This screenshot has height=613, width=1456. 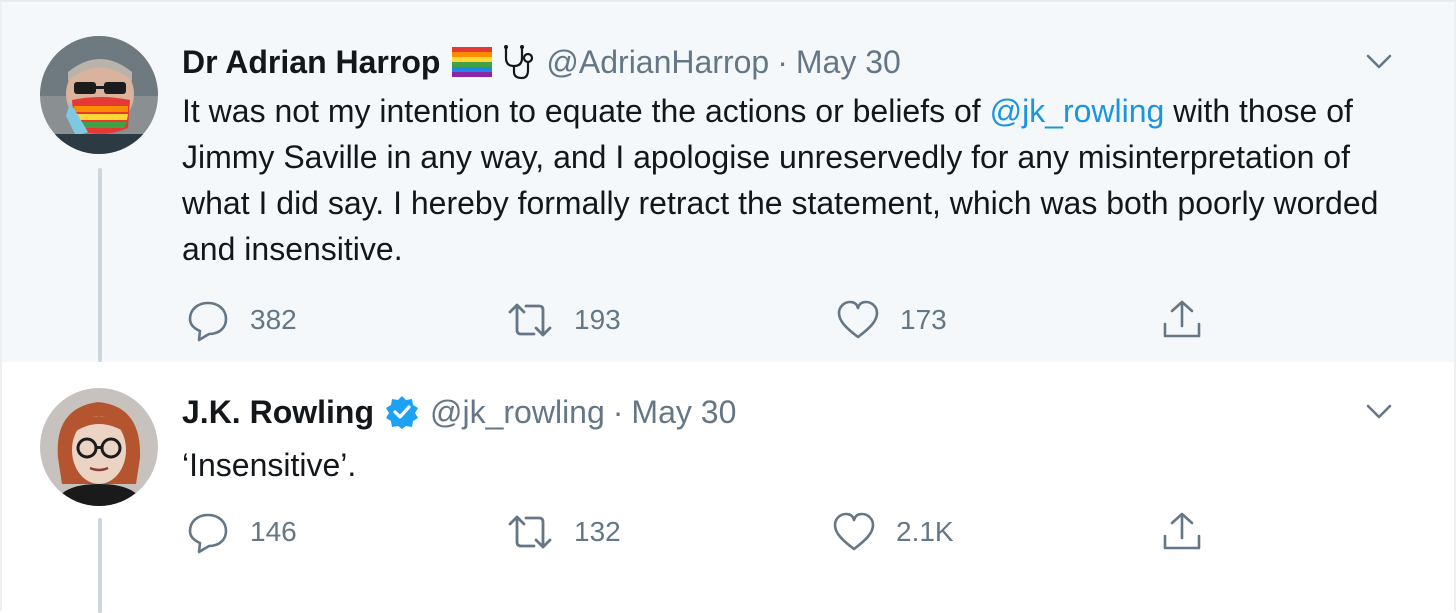 I want to click on reply-button: 146, so click(x=241, y=532).